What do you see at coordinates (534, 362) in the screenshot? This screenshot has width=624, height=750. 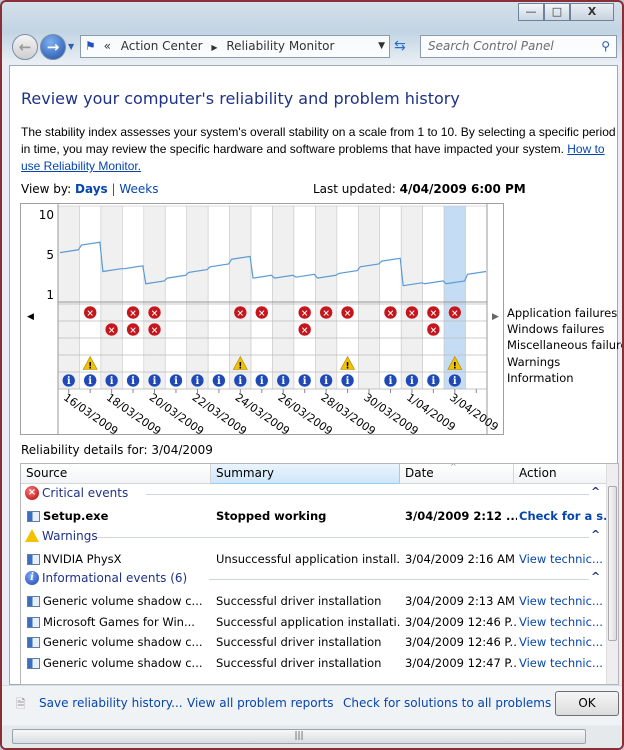 I see `row-label-warnings: Warnings` at bounding box center [534, 362].